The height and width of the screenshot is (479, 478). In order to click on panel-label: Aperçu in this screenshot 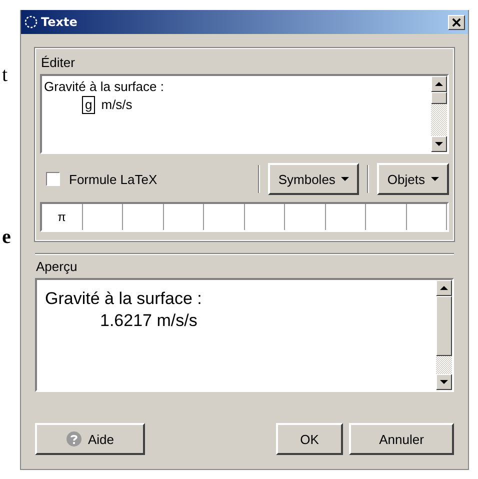, I will do `click(56, 267)`.